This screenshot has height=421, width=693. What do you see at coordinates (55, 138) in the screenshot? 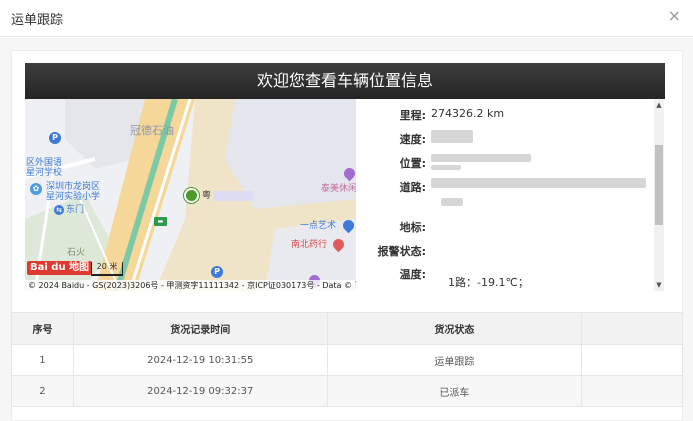
I see `parking-icon: P` at bounding box center [55, 138].